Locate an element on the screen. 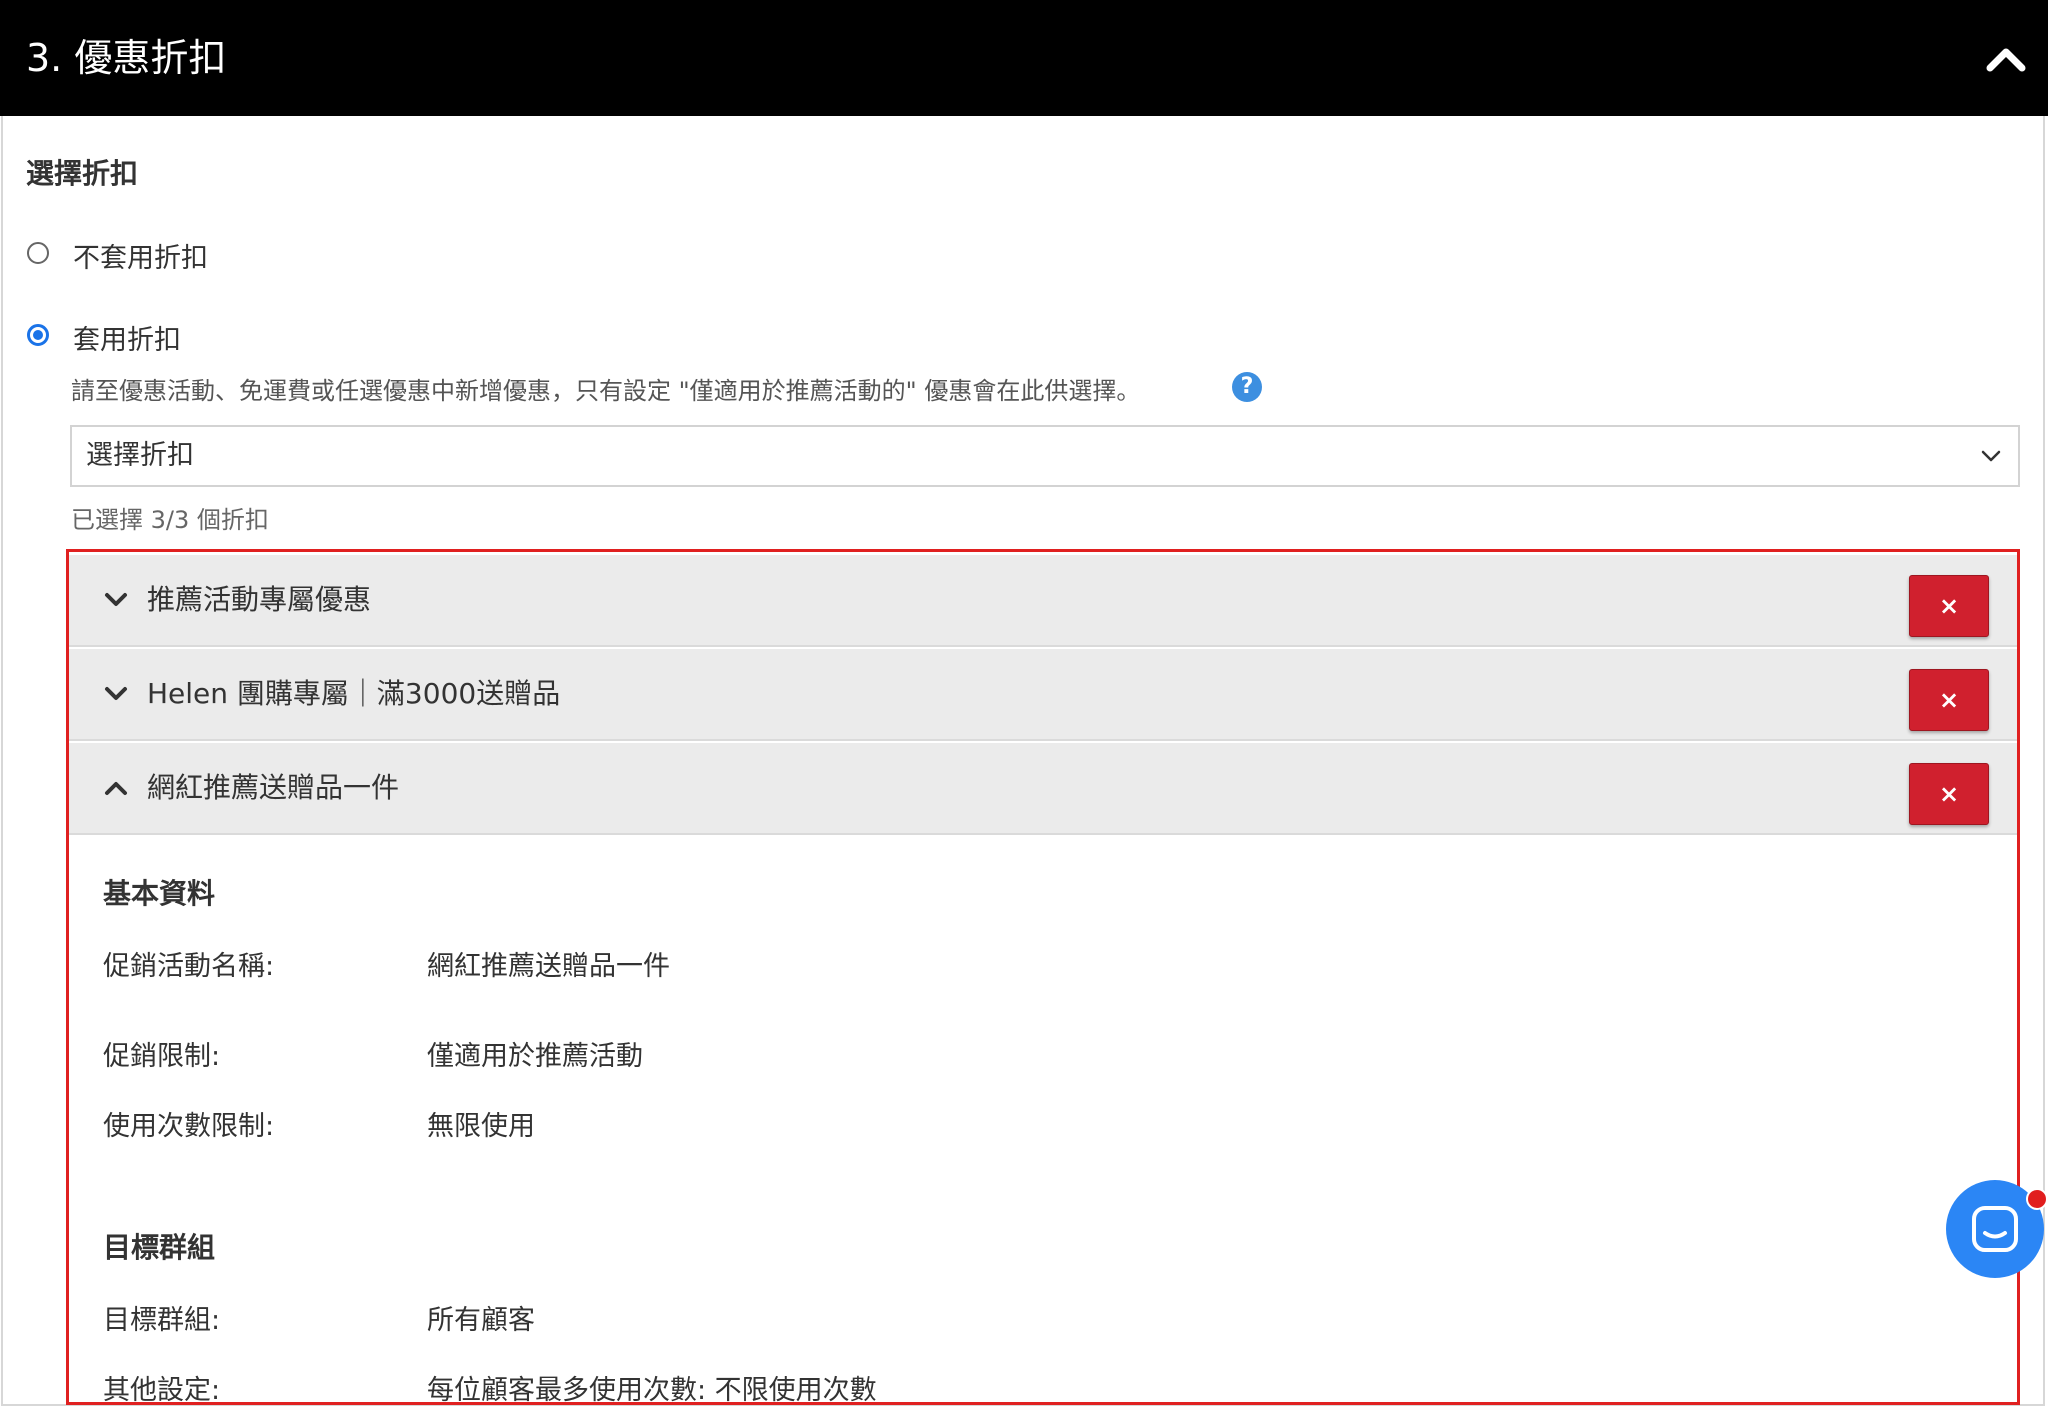 Image resolution: width=2048 pixels, height=1408 pixels. detail-label: 其他設定: is located at coordinates (162, 1390).